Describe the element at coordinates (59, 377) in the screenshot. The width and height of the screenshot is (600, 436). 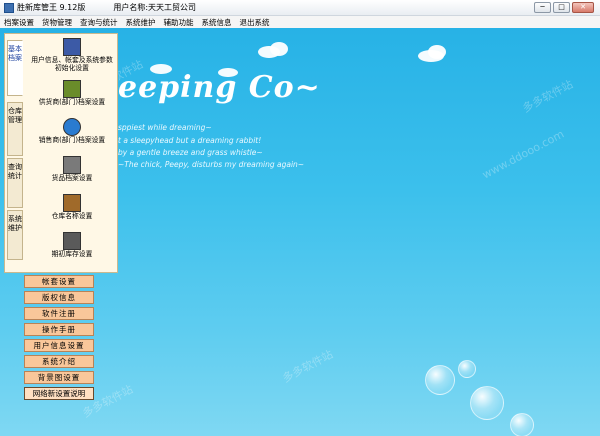
I see `background-settings-button: 背景图设置` at that location.